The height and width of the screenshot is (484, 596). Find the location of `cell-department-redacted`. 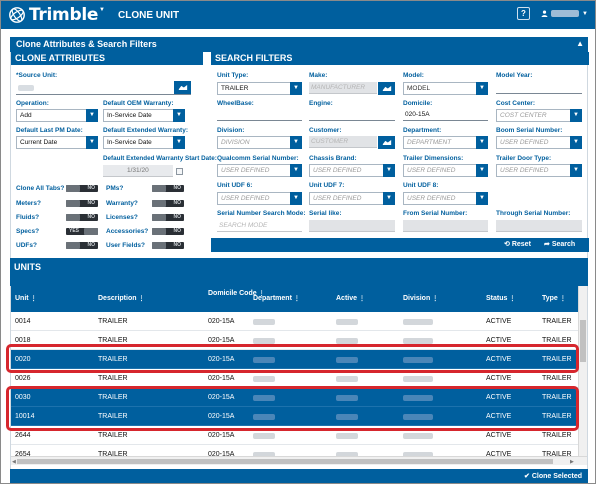

cell-department-redacted is located at coordinates (264, 322).